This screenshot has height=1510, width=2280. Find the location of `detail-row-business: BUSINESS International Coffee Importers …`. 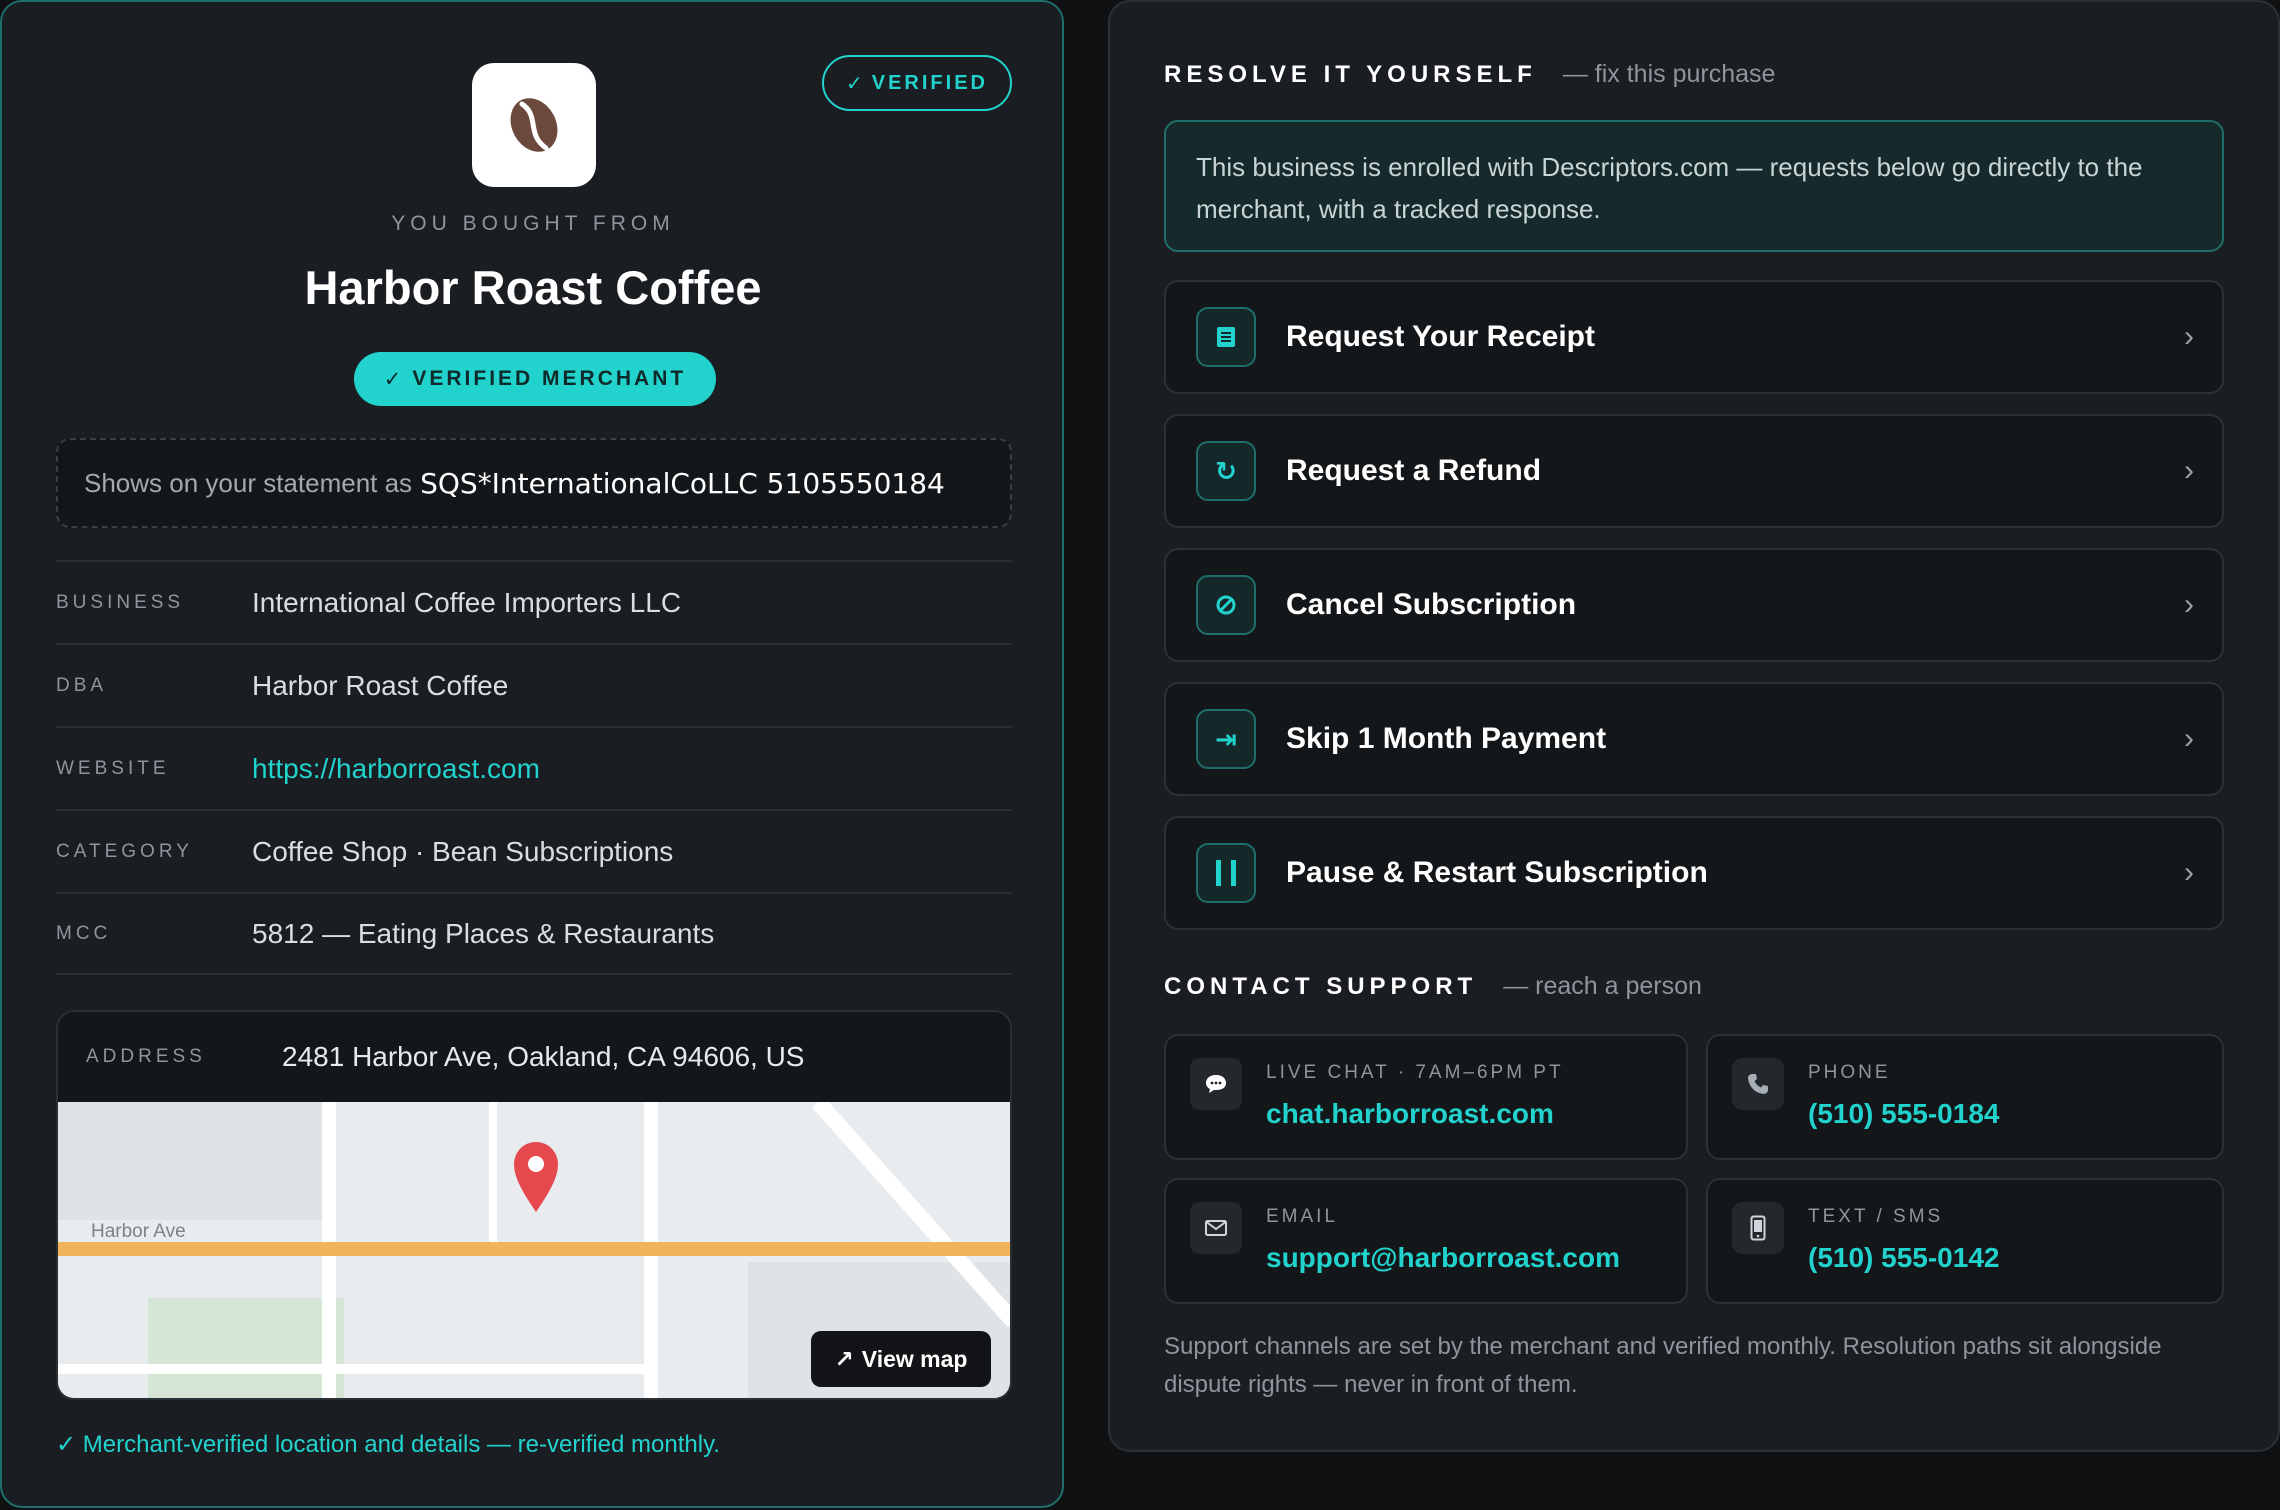

detail-row-business: BUSINESS International Coffee Importers … is located at coordinates (534, 601).